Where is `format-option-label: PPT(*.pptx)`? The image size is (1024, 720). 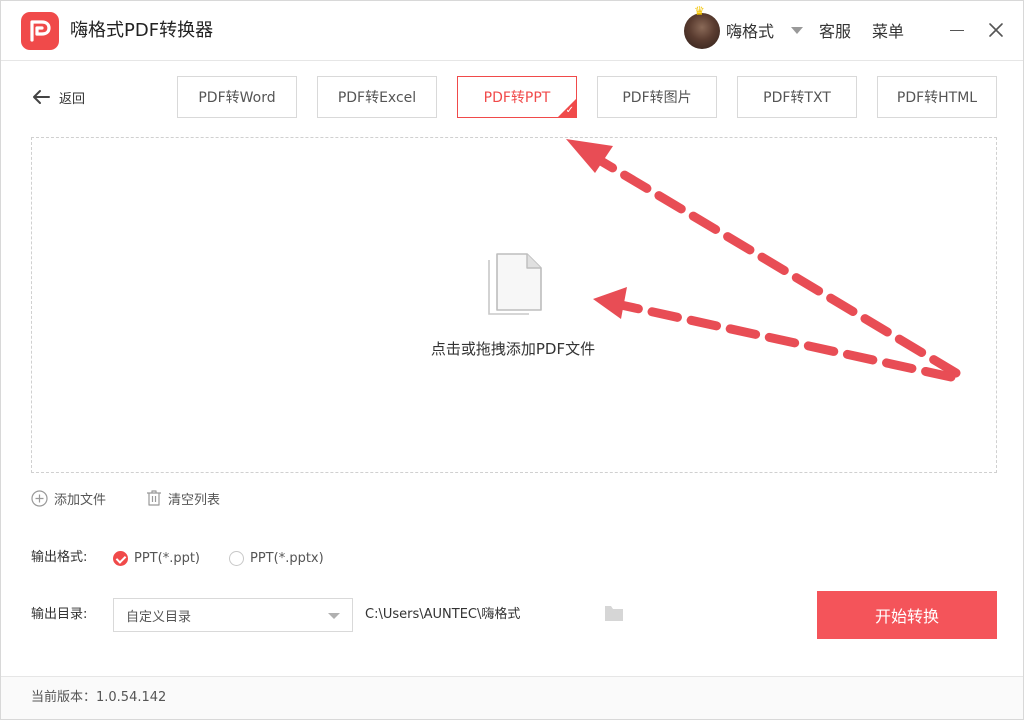 format-option-label: PPT(*.pptx) is located at coordinates (287, 558).